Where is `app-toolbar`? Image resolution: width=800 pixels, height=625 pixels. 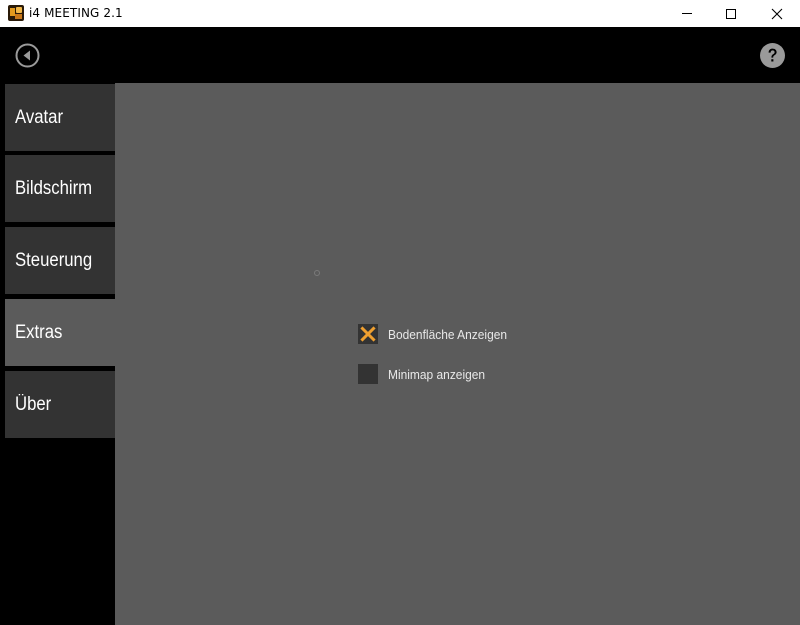 app-toolbar is located at coordinates (400, 55).